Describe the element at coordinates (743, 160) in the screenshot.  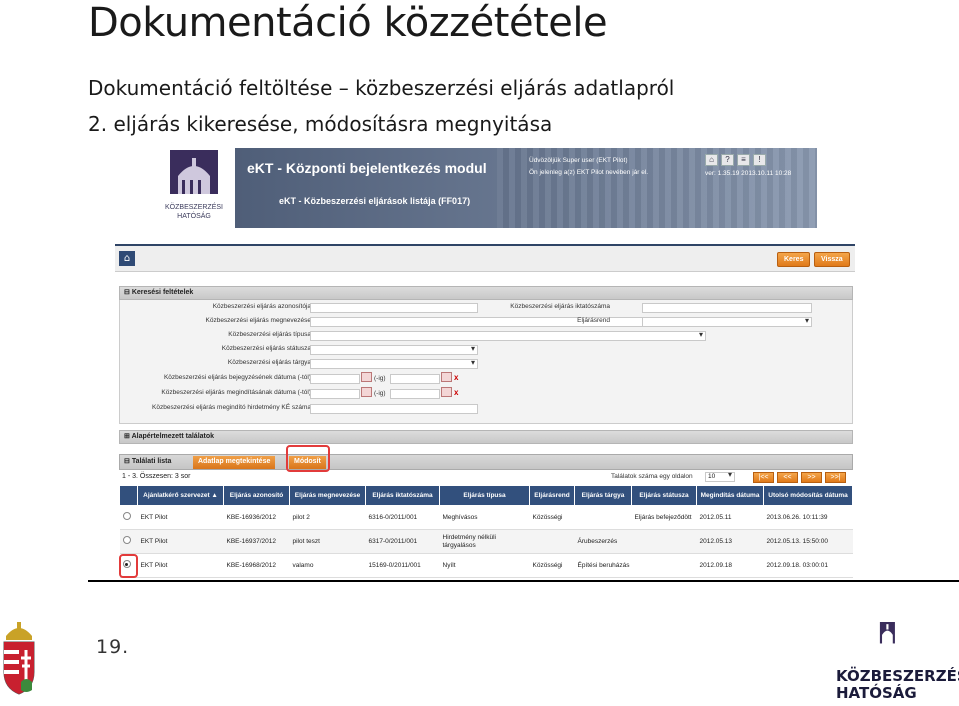
I see `print-icon: ≡` at that location.